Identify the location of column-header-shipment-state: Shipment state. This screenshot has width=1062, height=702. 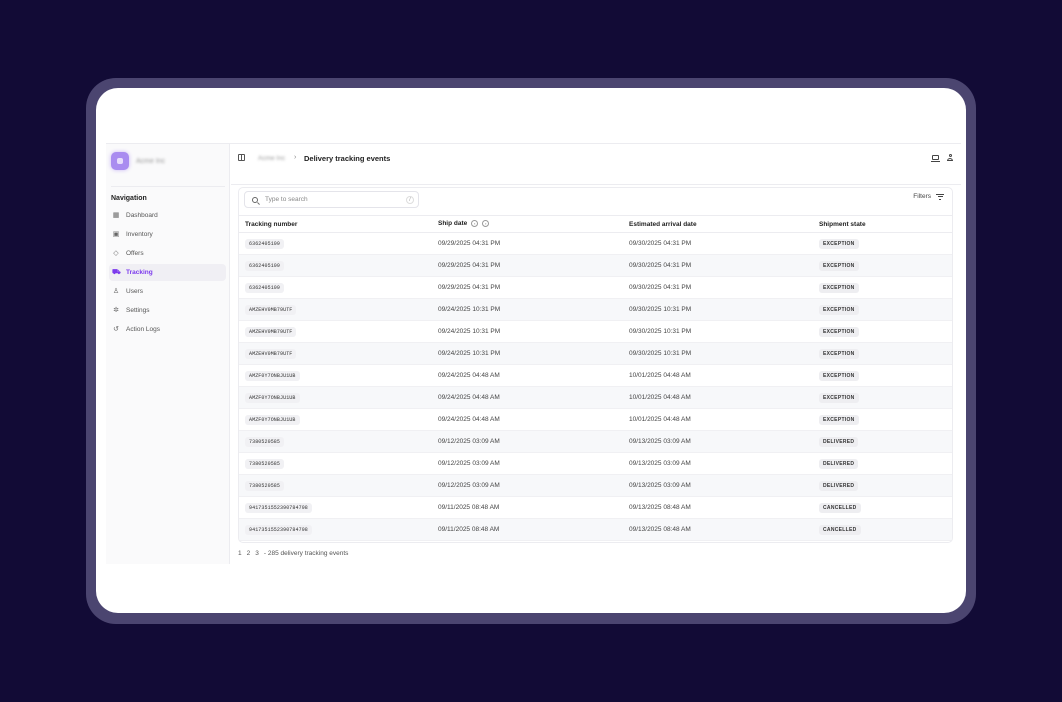
(882, 224).